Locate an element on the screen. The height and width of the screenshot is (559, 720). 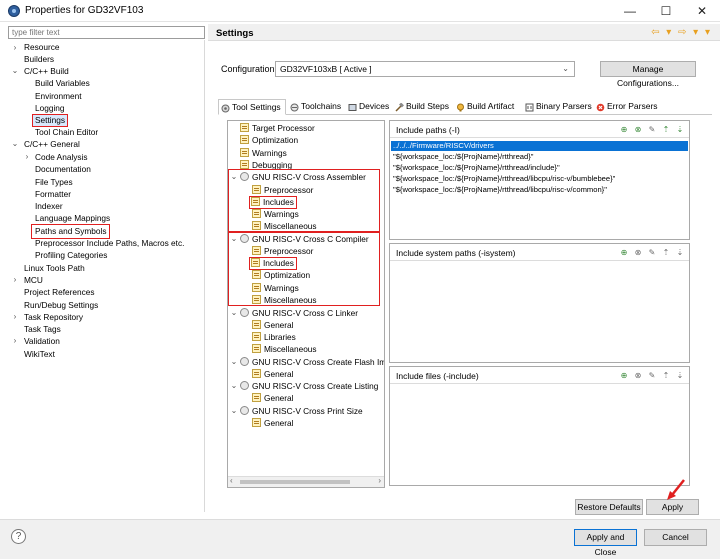
tab-binary-parsers: Binary Parsers is located at coordinates (557, 107).